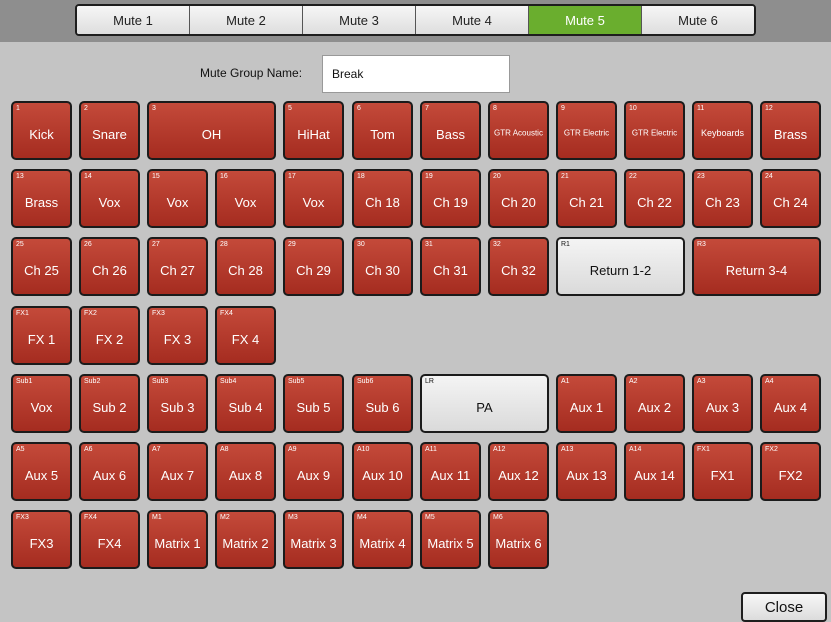  What do you see at coordinates (654, 471) in the screenshot?
I see `channel-mute-button: A14 Aux 14` at bounding box center [654, 471].